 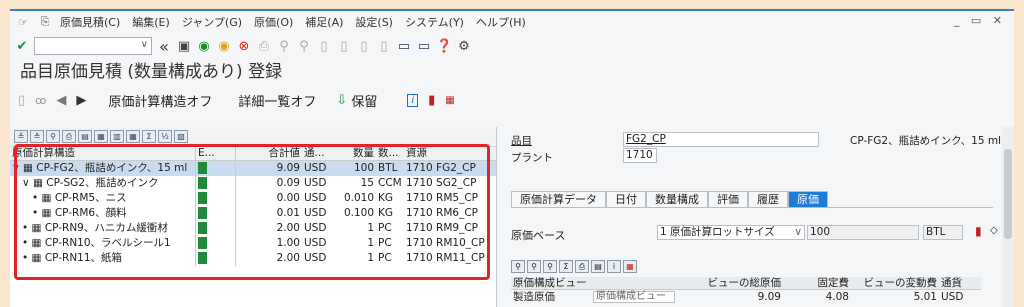 I want to click on last-page-icon: ▯, so click(x=384, y=46).